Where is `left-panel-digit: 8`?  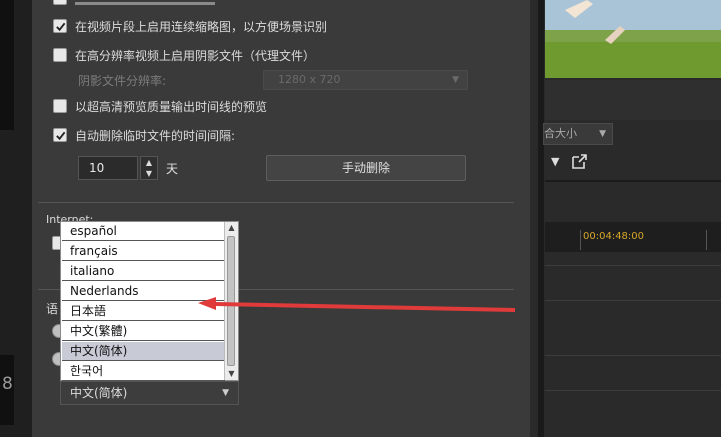 left-panel-digit: 8 is located at coordinates (7, 384).